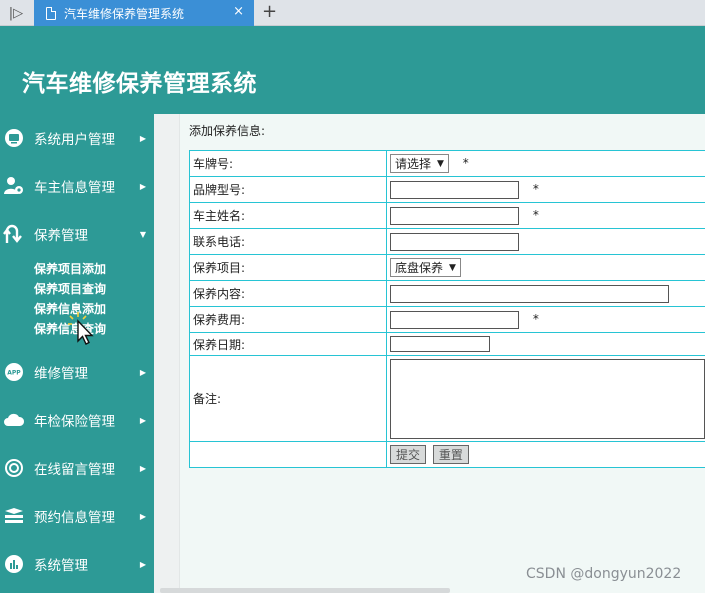 The width and height of the screenshot is (705, 593). I want to click on app-title: 汽车维修保养管理系统, so click(139, 84).